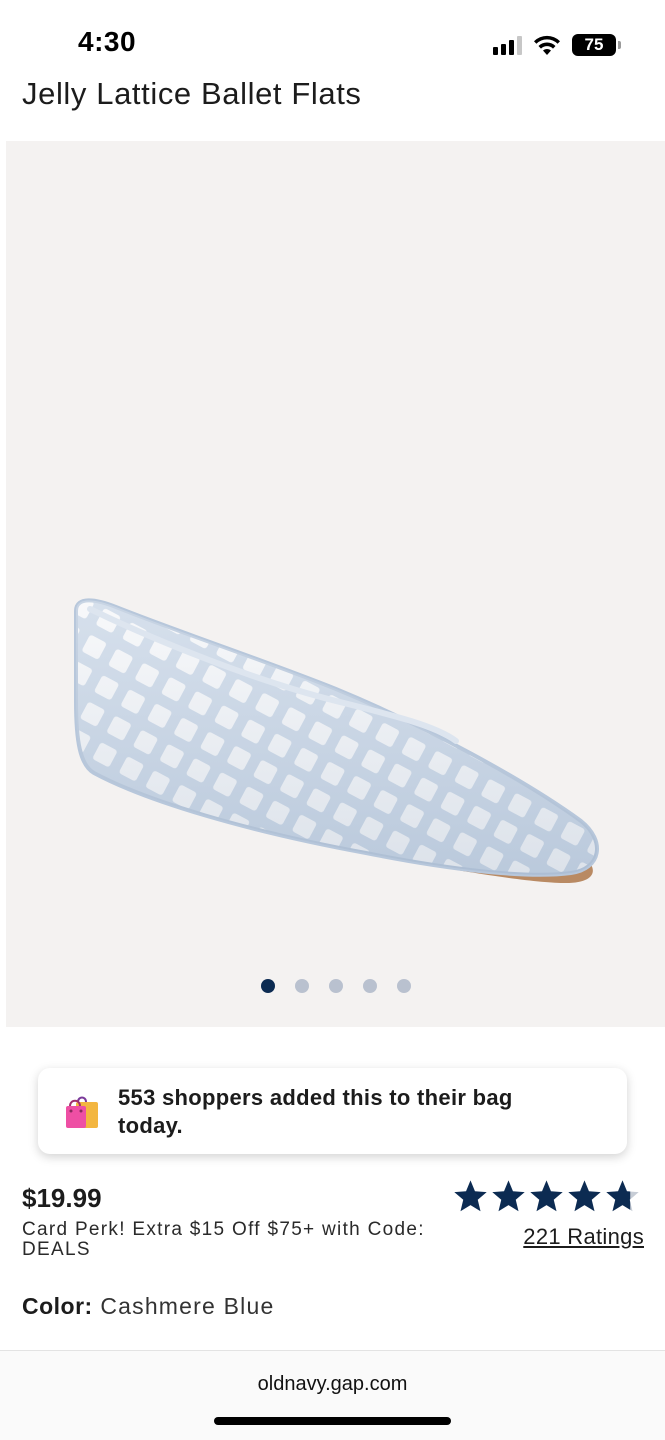  What do you see at coordinates (62, 1198) in the screenshot?
I see `product-price: $19.99` at bounding box center [62, 1198].